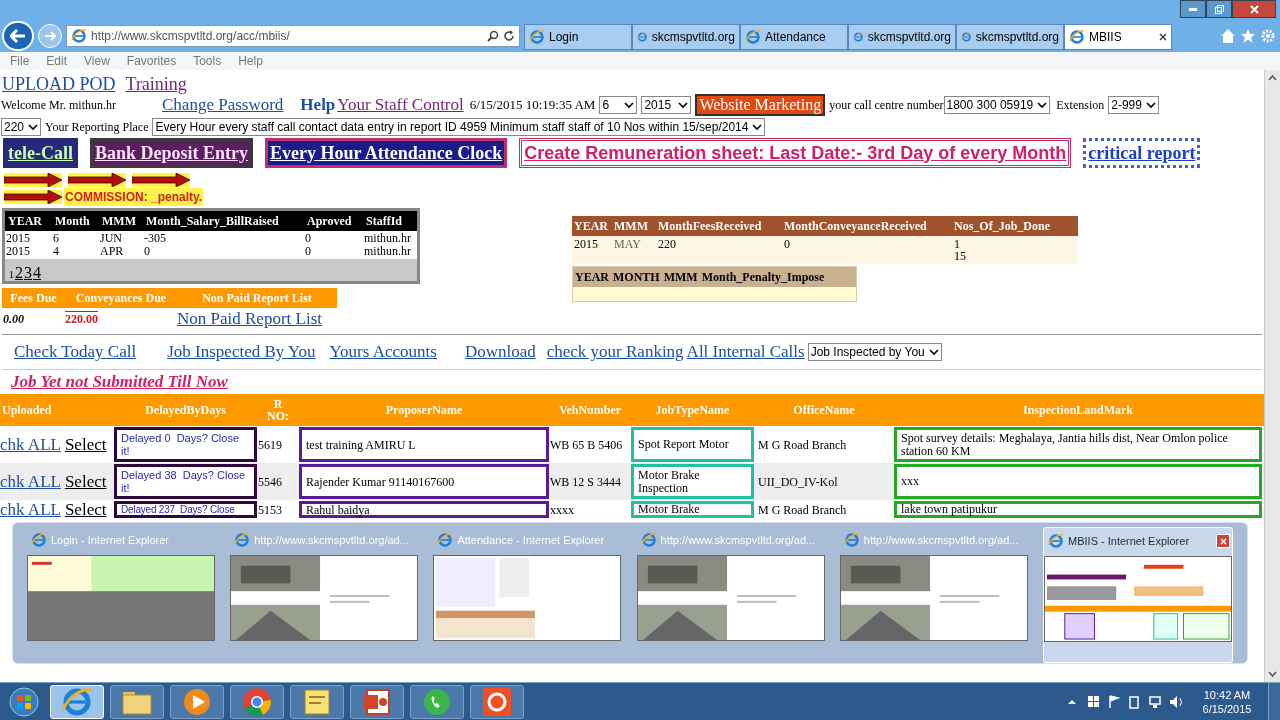 This screenshot has height=720, width=1280. Describe the element at coordinates (745, 352) in the screenshot. I see `nav-link: All Internal Calls` at that location.